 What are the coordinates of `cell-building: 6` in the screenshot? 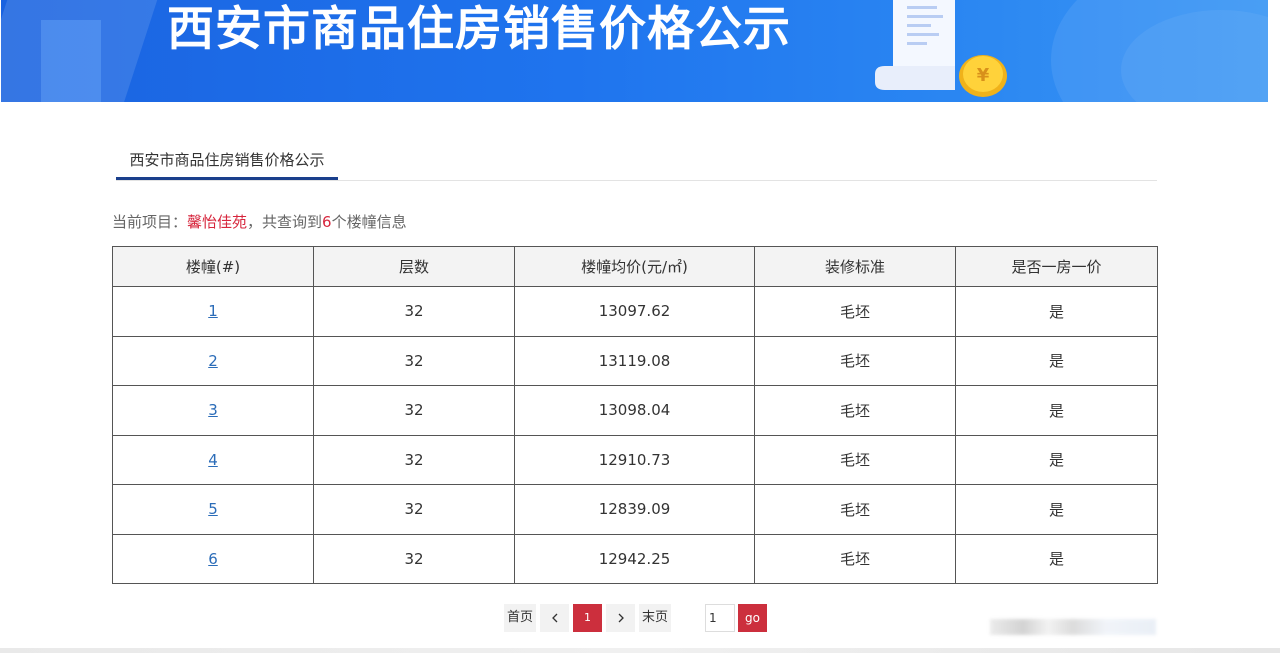 It's located at (213, 558).